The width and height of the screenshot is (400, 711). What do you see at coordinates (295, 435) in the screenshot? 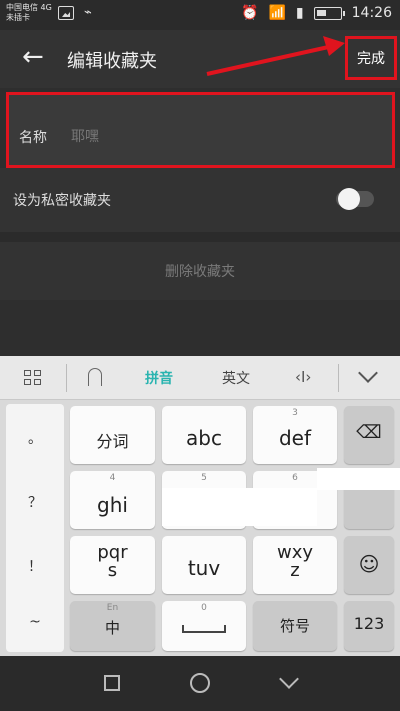
I see `key-def: 3 def` at bounding box center [295, 435].